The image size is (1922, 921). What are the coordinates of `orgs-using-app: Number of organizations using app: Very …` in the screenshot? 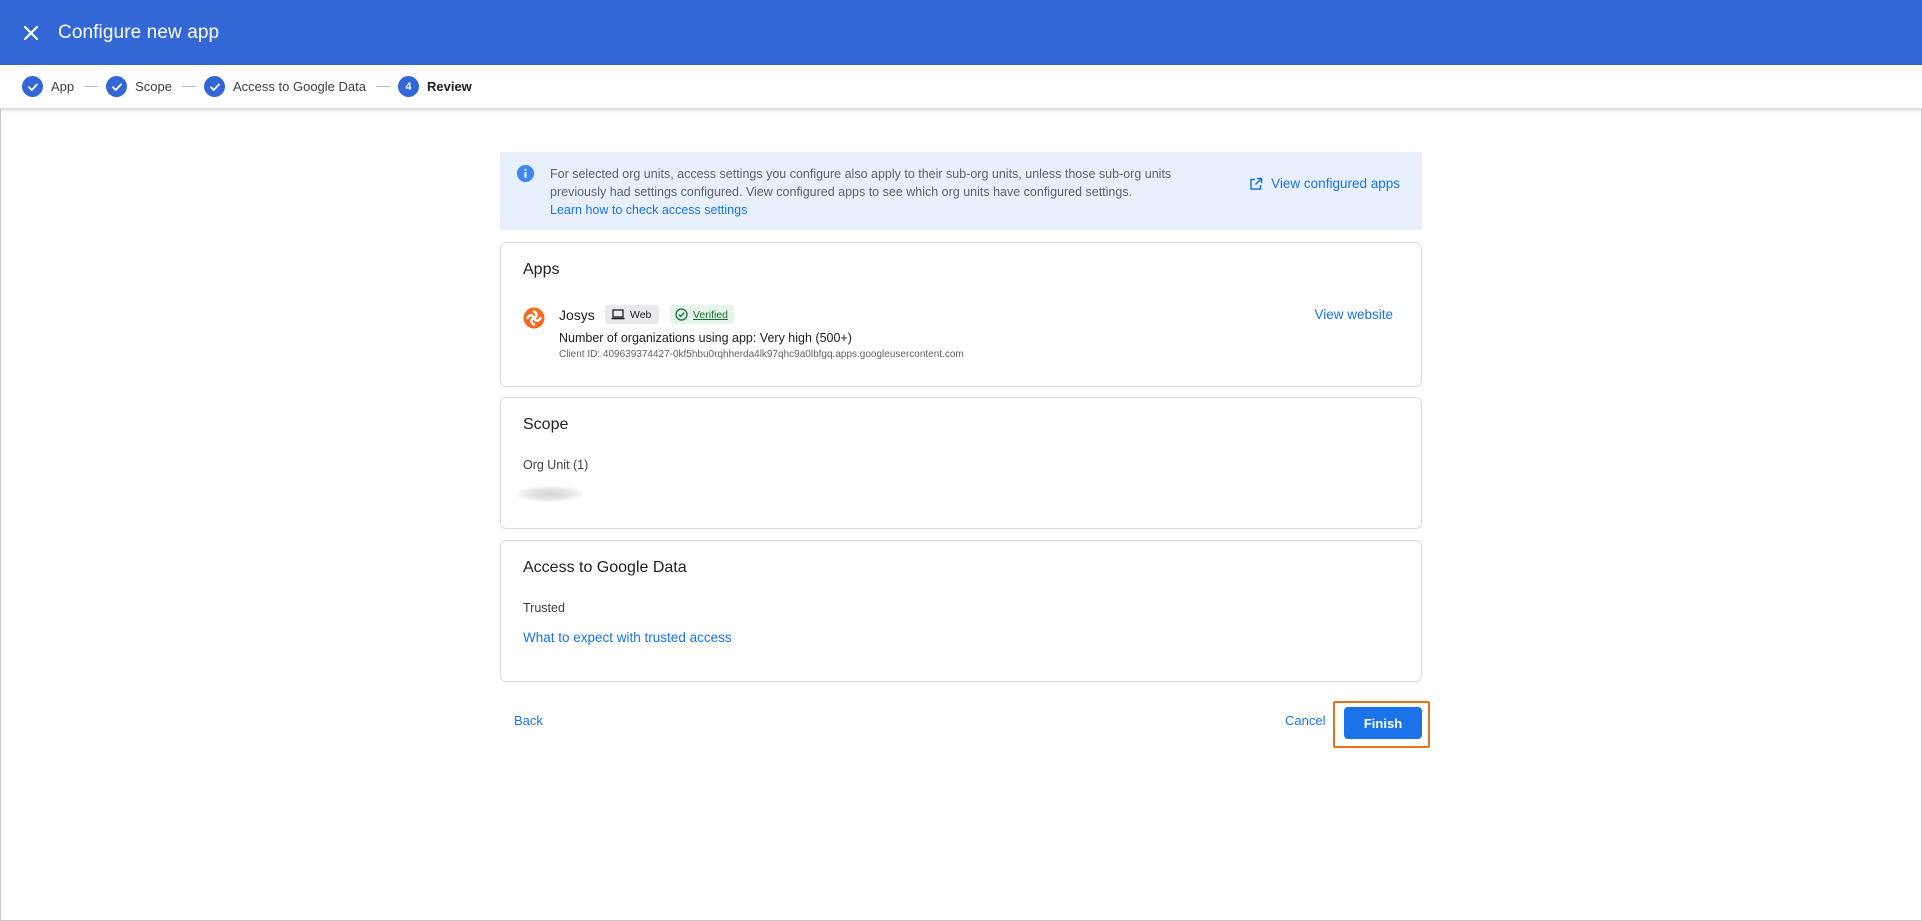 It's located at (705, 338).